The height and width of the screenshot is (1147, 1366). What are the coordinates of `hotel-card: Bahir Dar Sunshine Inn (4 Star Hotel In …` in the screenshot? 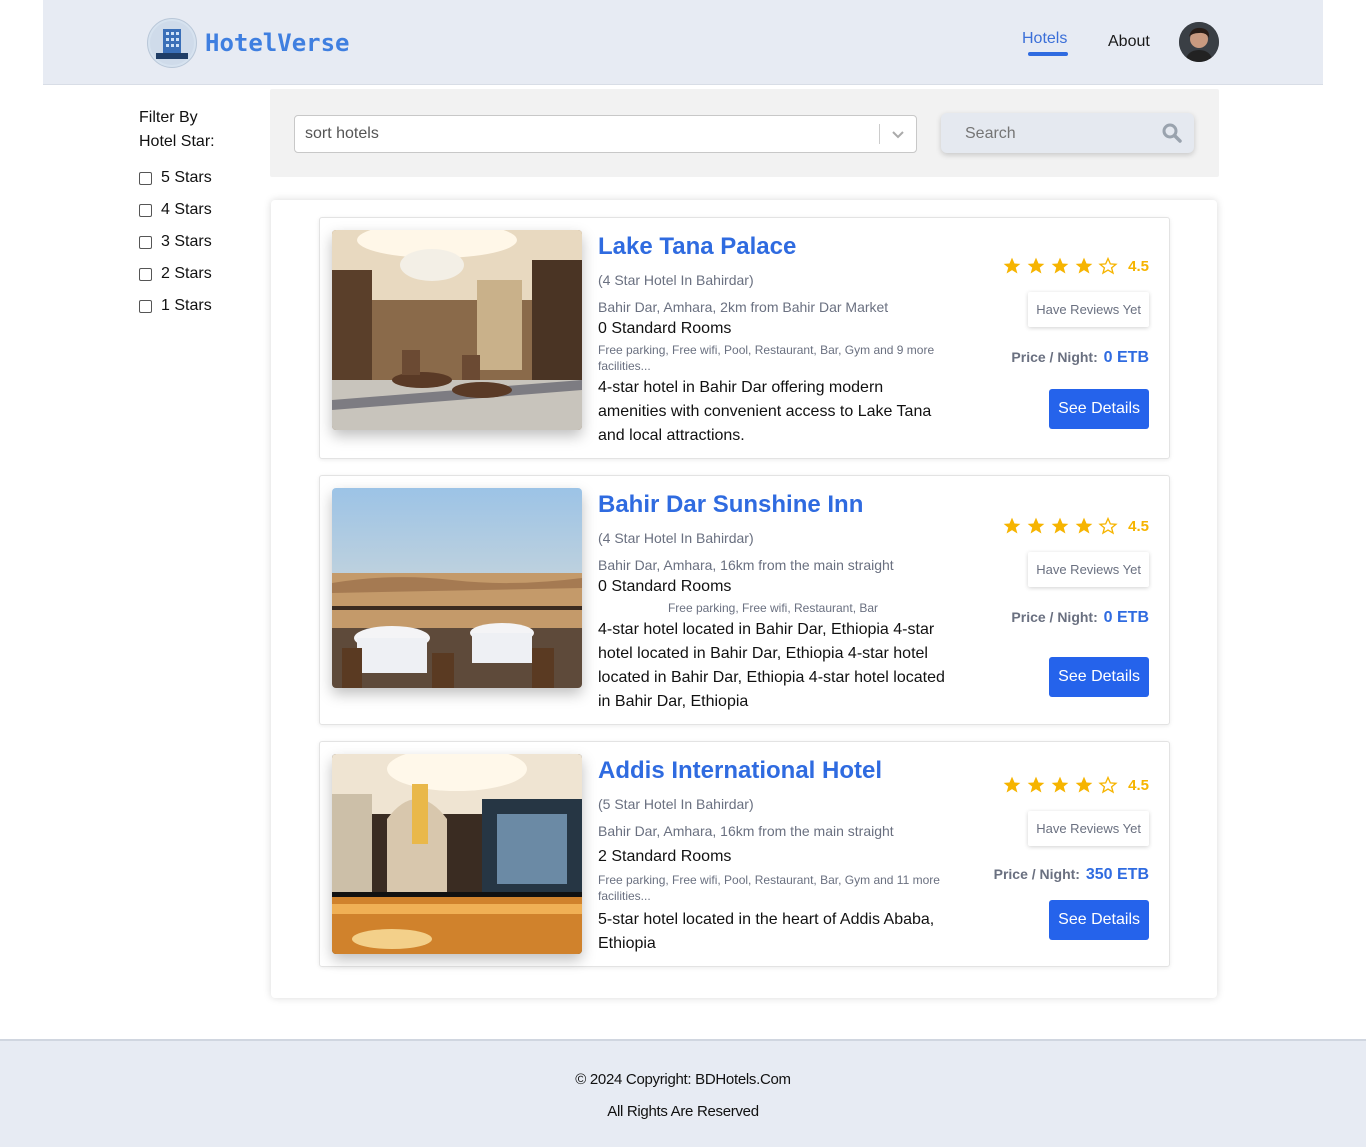 It's located at (744, 600).